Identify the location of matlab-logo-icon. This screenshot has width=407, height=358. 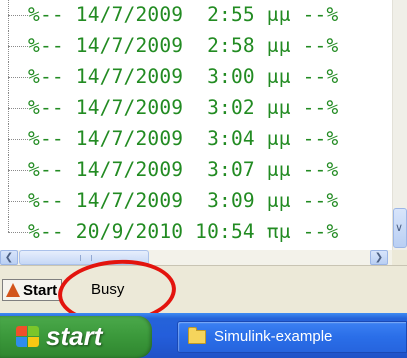
(13, 290).